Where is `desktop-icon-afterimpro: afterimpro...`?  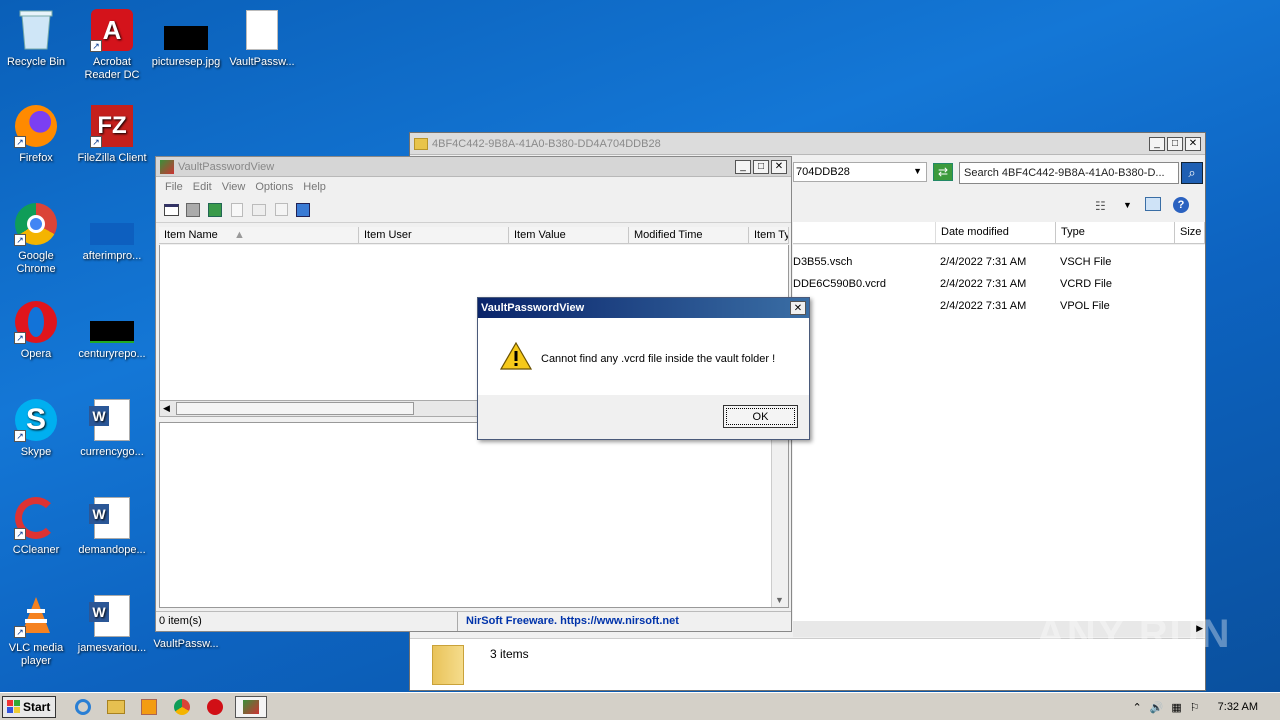 desktop-icon-afterimpro: afterimpro... is located at coordinates (112, 232).